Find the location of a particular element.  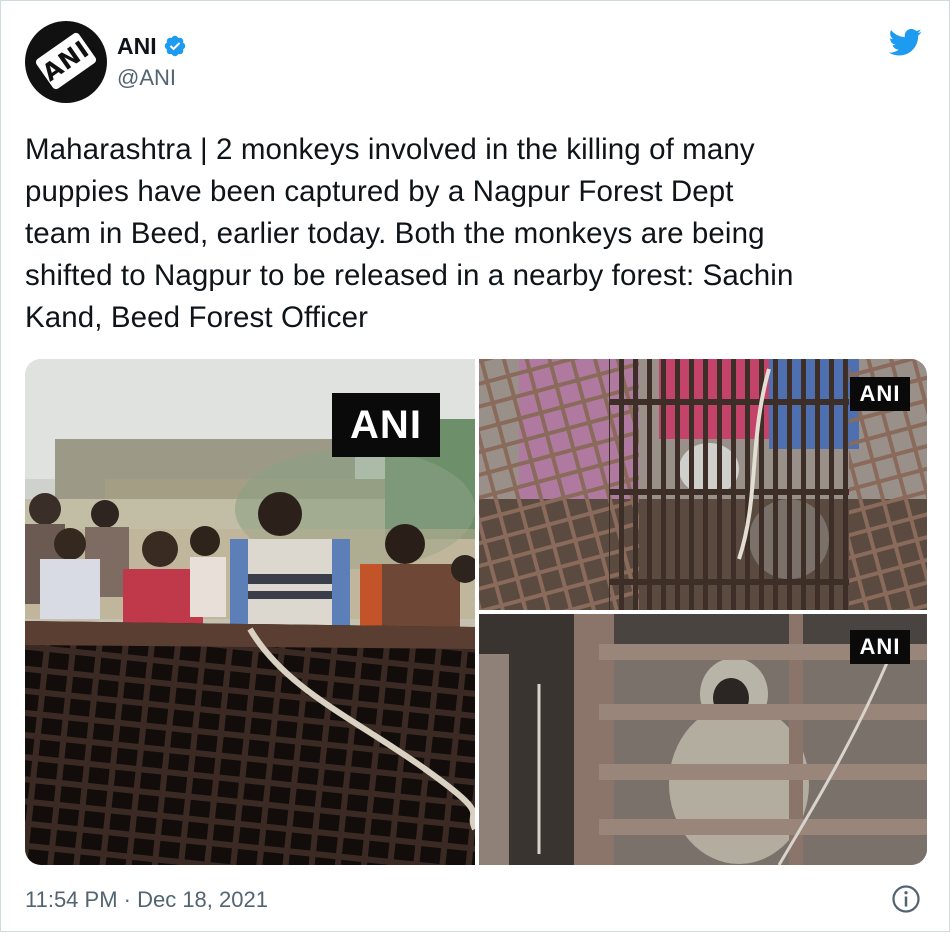

verified-badge-icon is located at coordinates (174, 46).